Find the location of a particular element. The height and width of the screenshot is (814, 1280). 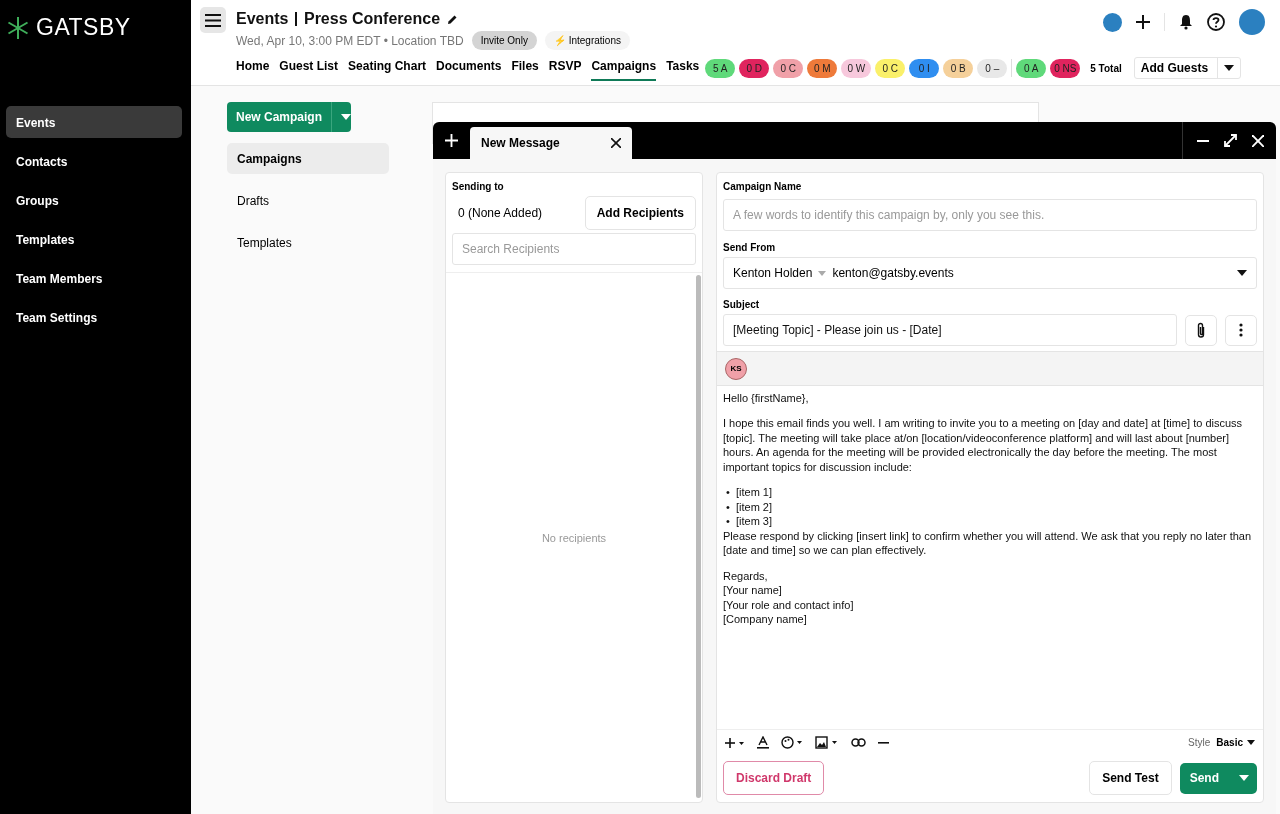

sidebar-item: Events is located at coordinates (94, 122).